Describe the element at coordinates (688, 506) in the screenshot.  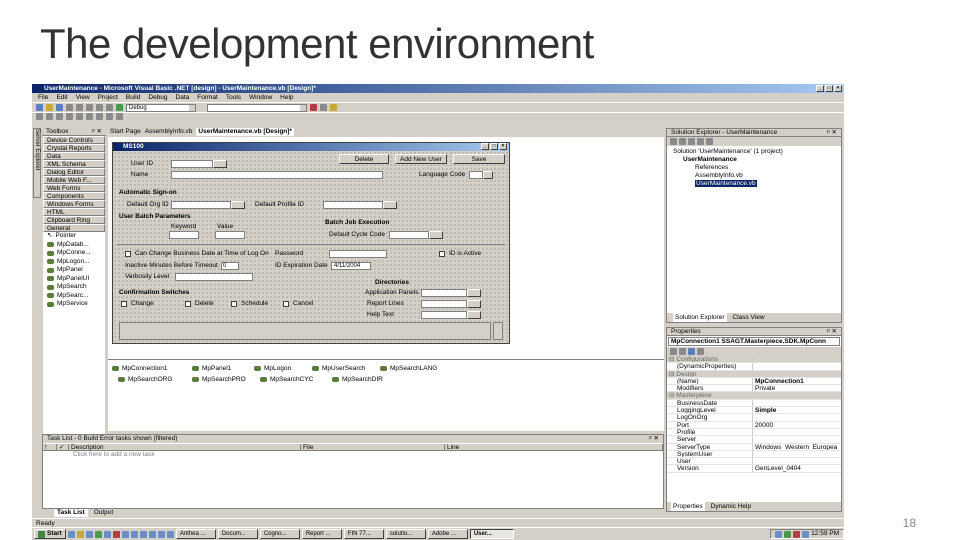
I see `tab-properties: Properties` at that location.